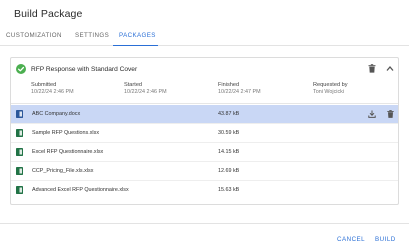  I want to click on file-row: Sample RFP Questions.xlsx 30.59 kB, so click(204, 133).